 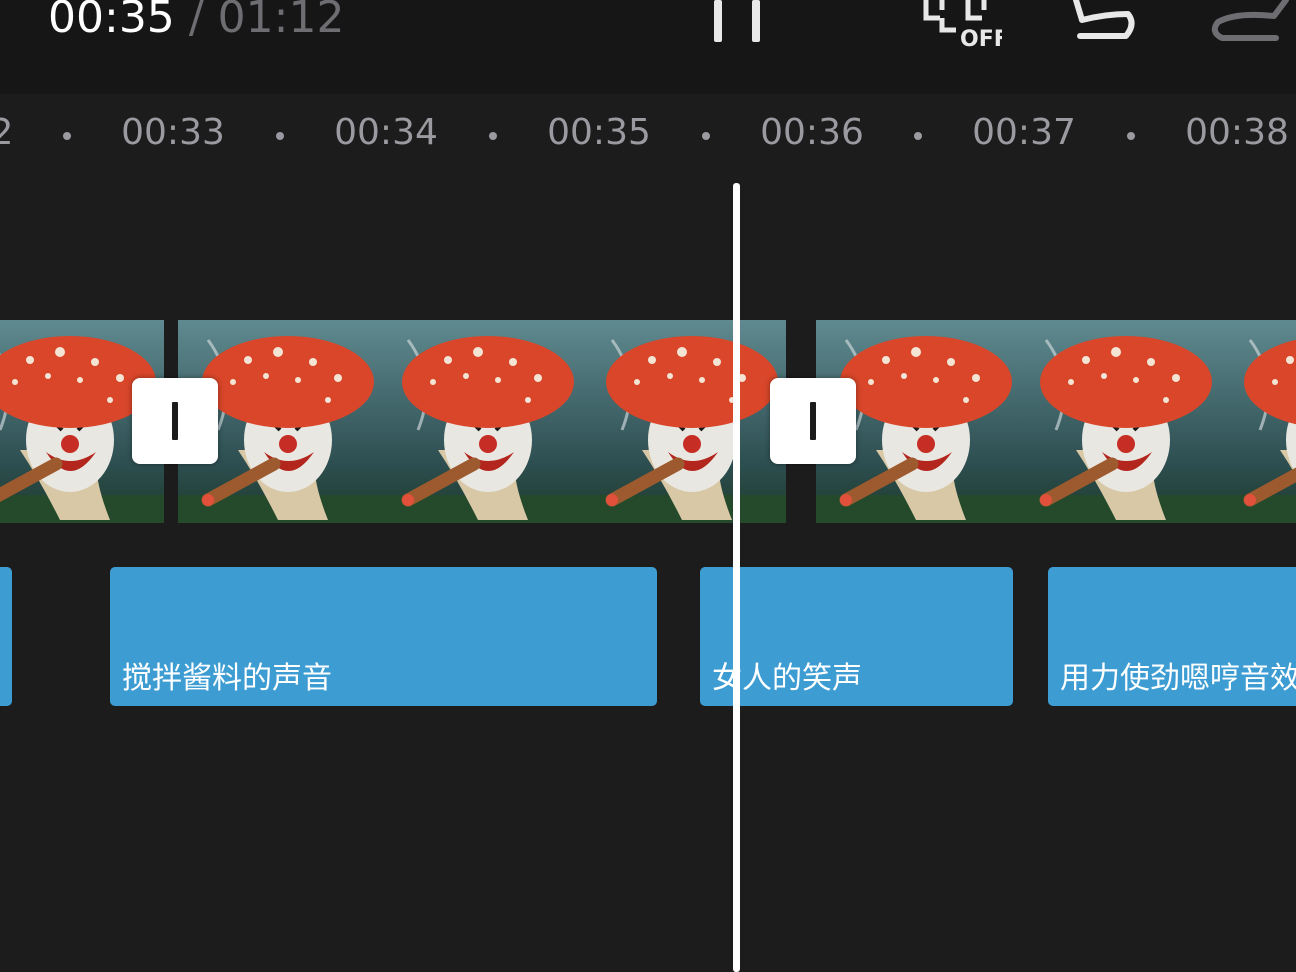 I want to click on timeline-ruler: 2 00:33 00:34 00:35 00:36 00:37 00:38, so click(x=648, y=136).